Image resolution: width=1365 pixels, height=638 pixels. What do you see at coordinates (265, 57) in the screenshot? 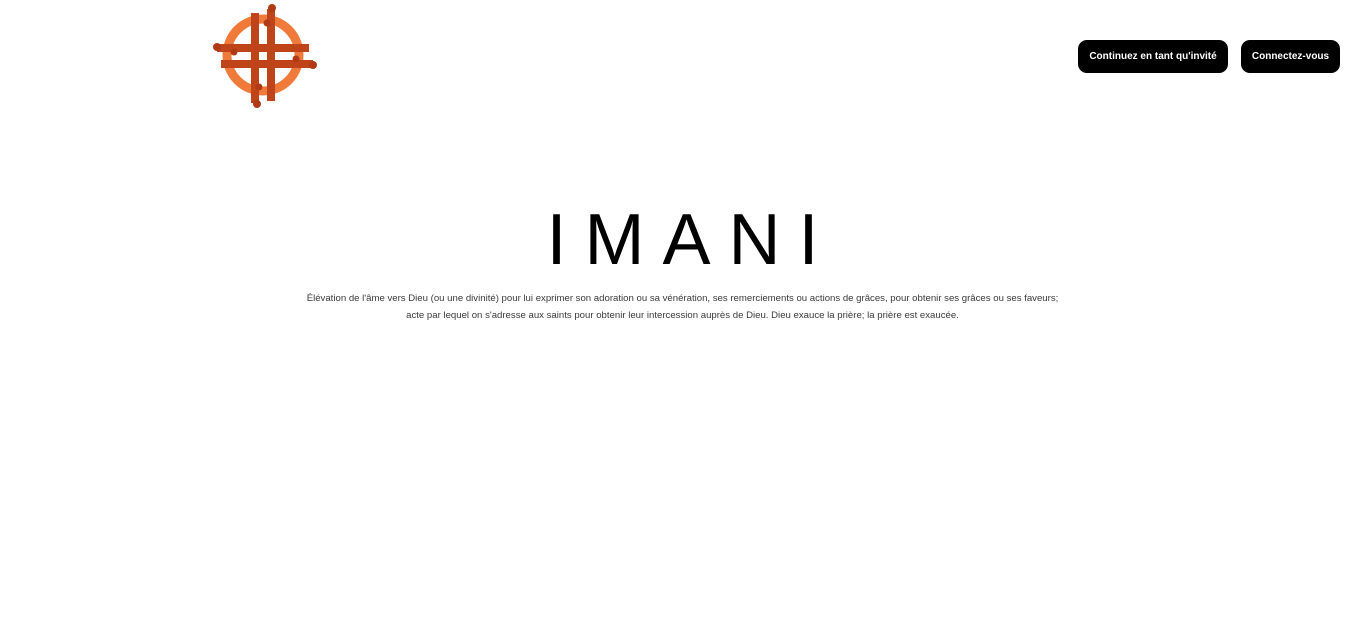
I see `imani-cross-logo-icon` at bounding box center [265, 57].